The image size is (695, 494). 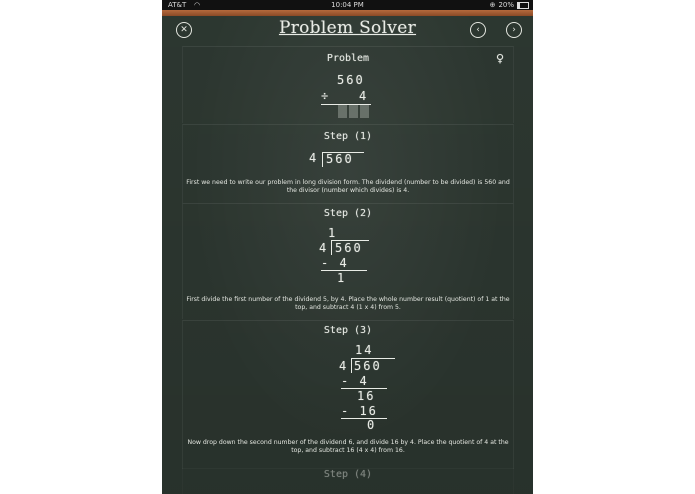 I want to click on step-3-remainder: 0, so click(x=372, y=425).